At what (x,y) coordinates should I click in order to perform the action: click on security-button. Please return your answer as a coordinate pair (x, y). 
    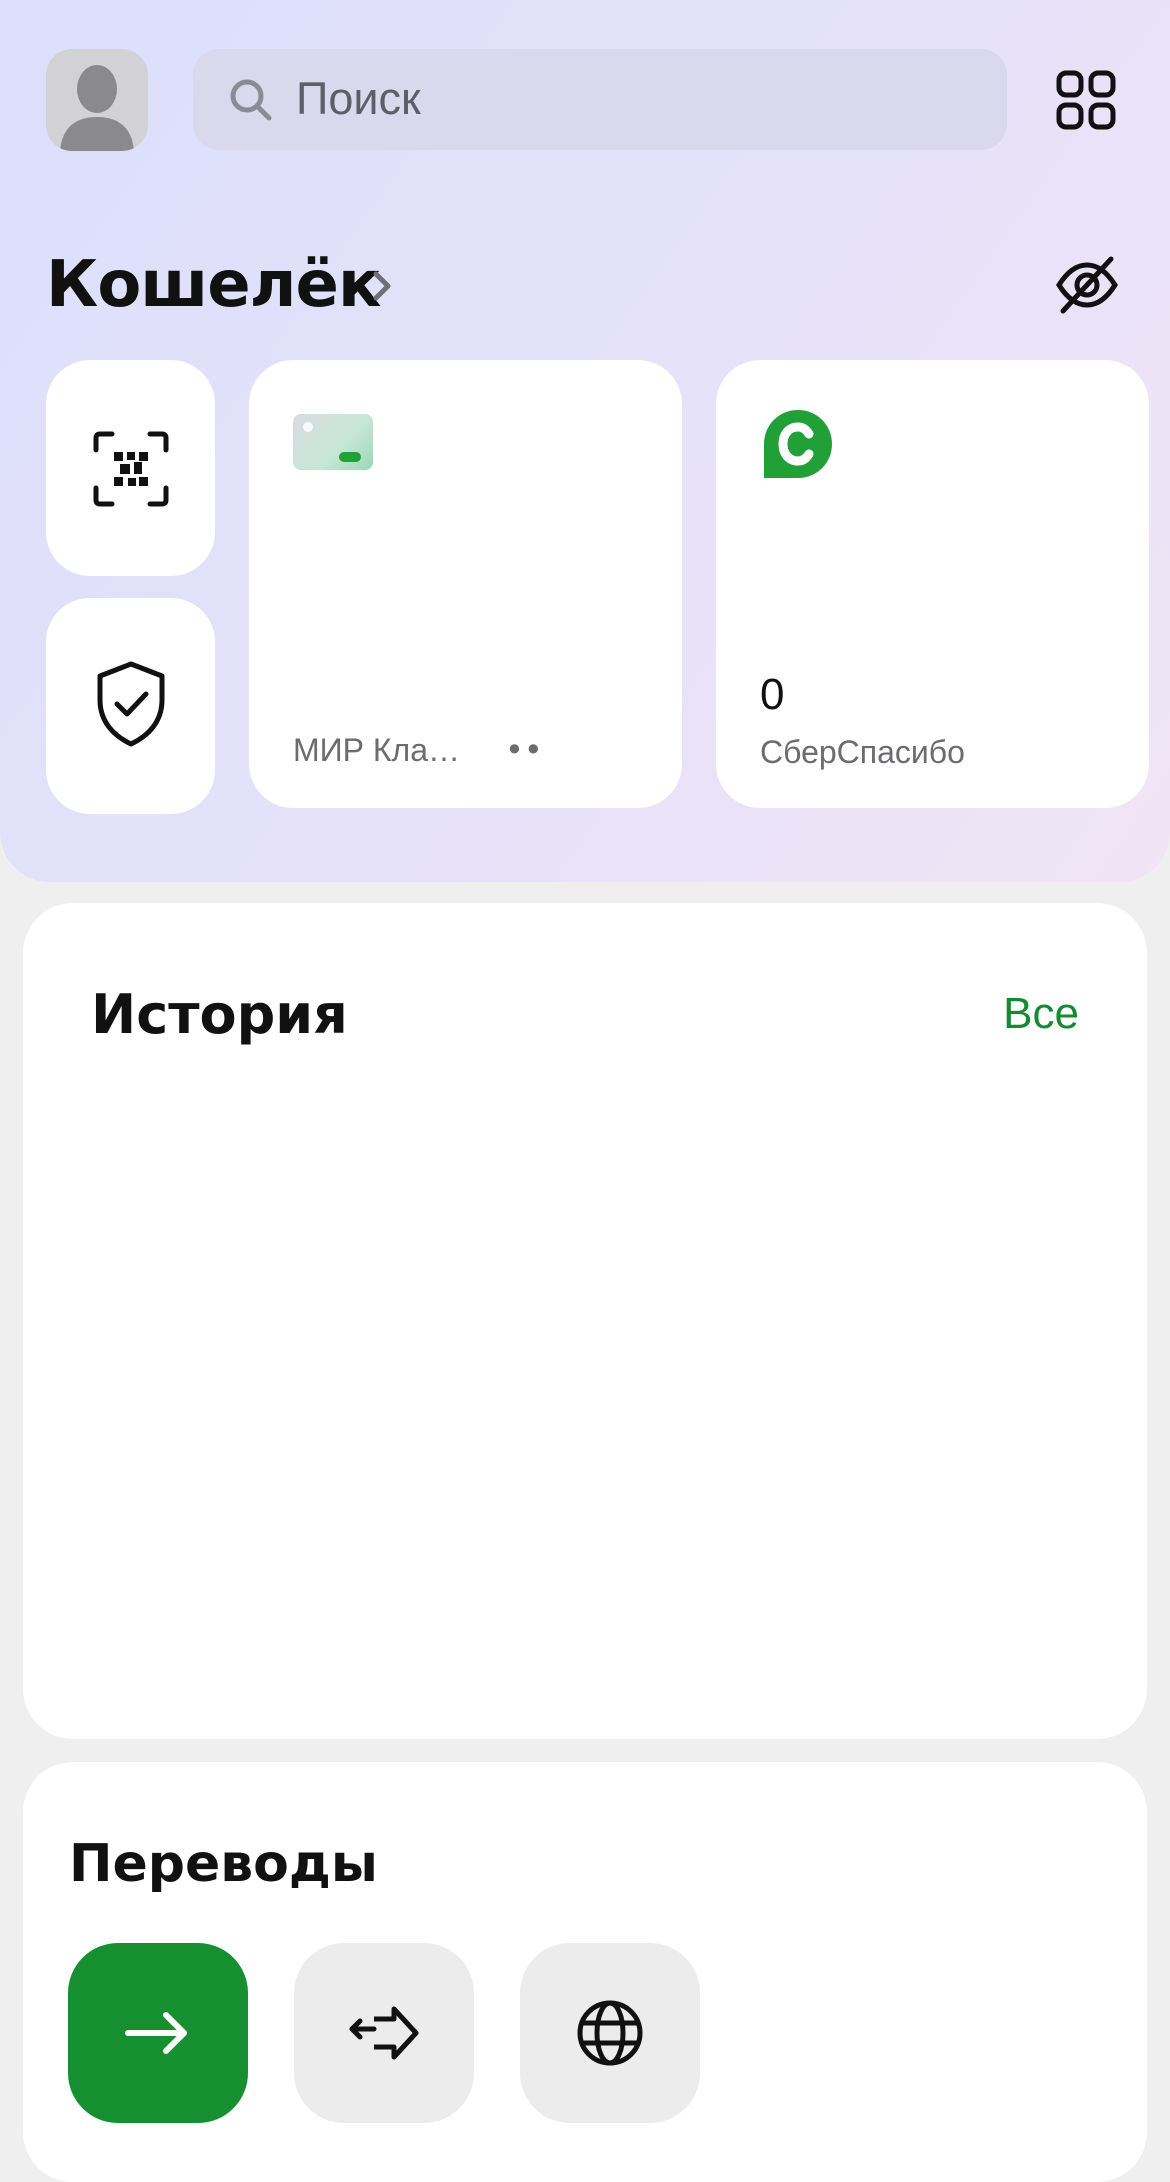
    Looking at the image, I should click on (130, 706).